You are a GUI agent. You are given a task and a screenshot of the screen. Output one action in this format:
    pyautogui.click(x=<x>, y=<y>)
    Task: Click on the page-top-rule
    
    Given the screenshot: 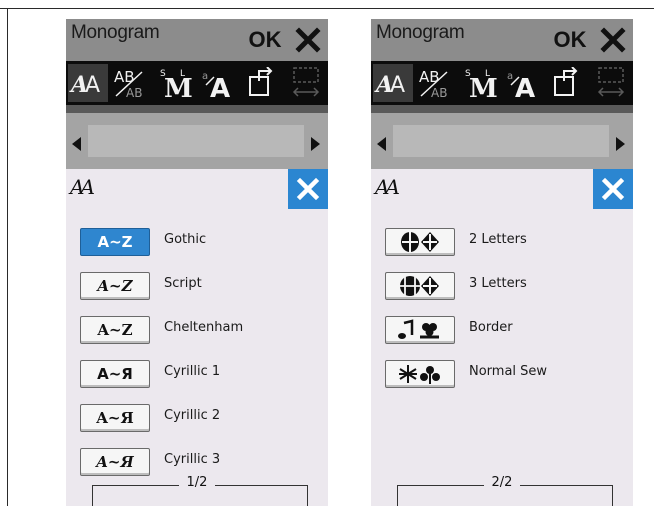 What is the action you would take?
    pyautogui.click(x=327, y=8)
    